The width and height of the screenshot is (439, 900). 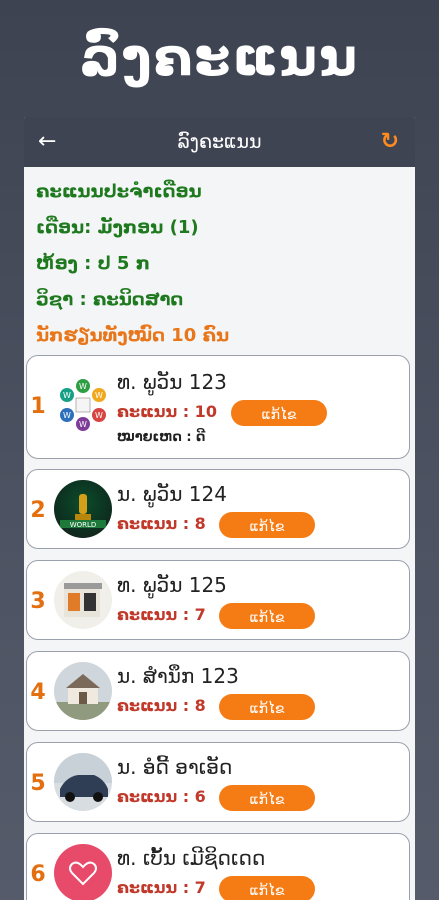 I want to click on heart-icon, so click(x=83, y=873).